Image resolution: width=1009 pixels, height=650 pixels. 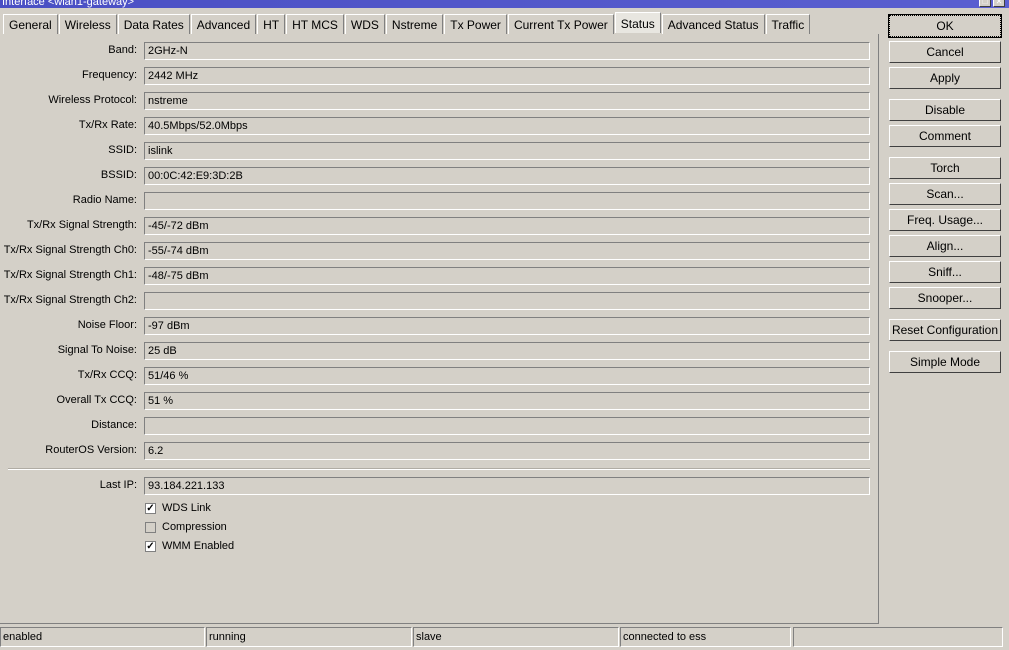 What do you see at coordinates (439, 469) in the screenshot?
I see `separator` at bounding box center [439, 469].